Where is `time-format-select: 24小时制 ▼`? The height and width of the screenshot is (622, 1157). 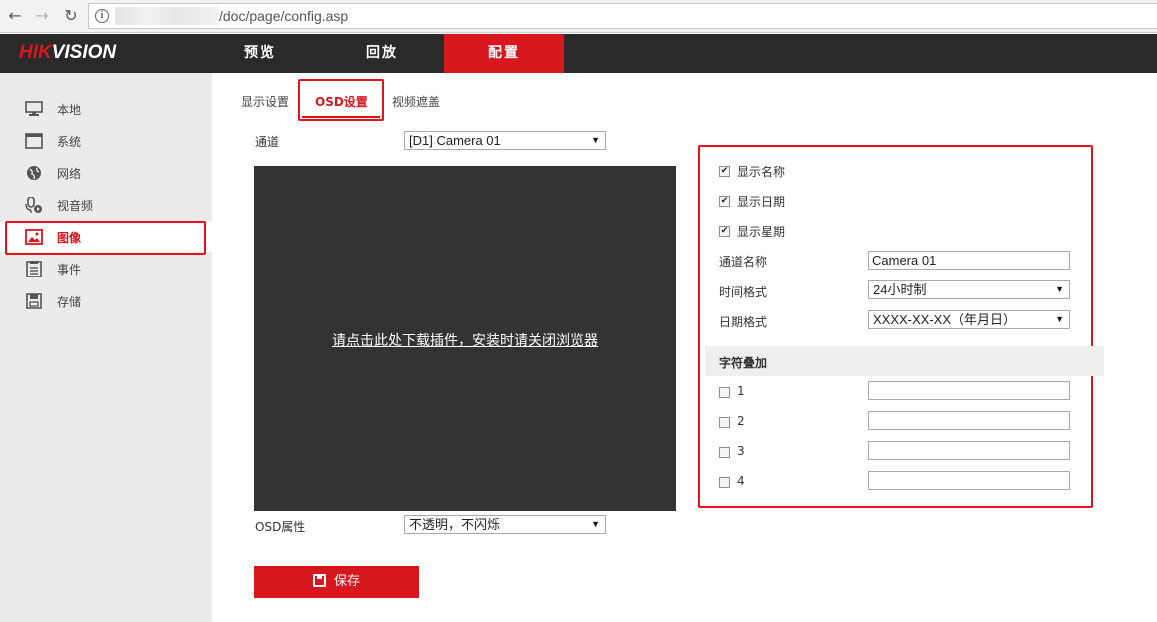
time-format-select: 24小时制 ▼ is located at coordinates (969, 289).